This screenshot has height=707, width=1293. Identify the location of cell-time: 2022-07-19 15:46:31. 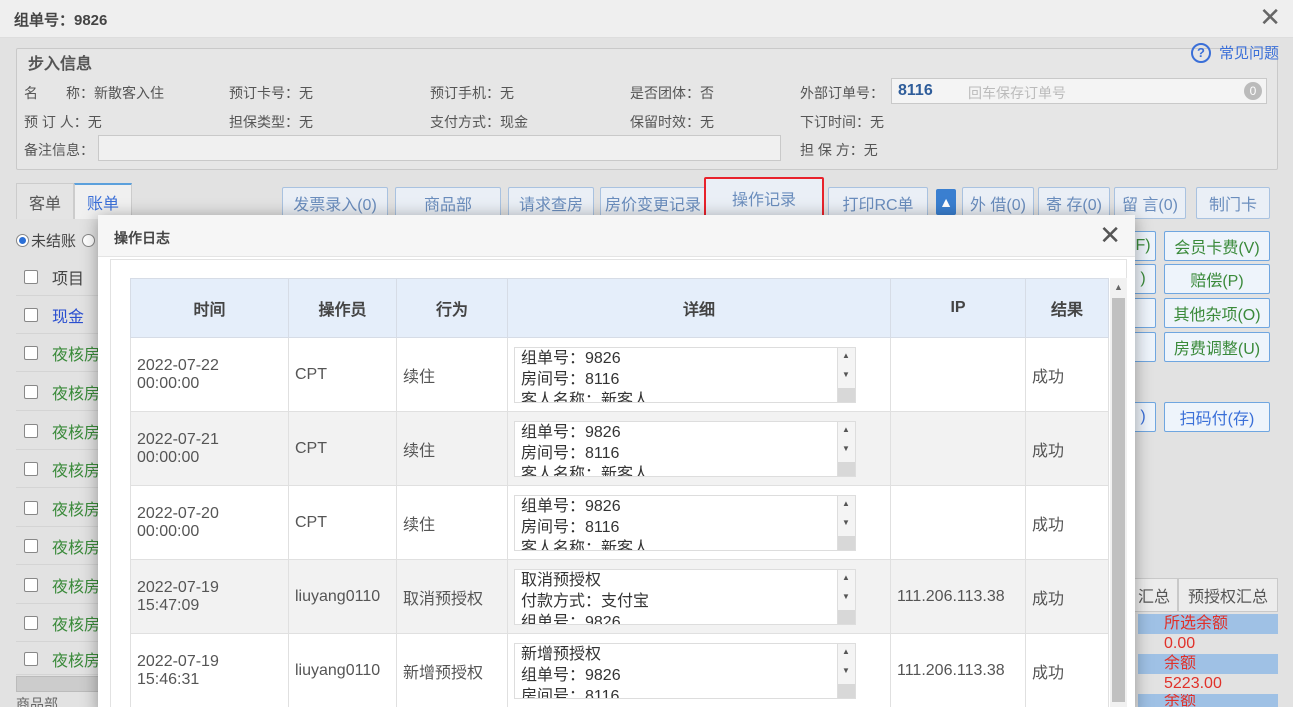
(209, 670).